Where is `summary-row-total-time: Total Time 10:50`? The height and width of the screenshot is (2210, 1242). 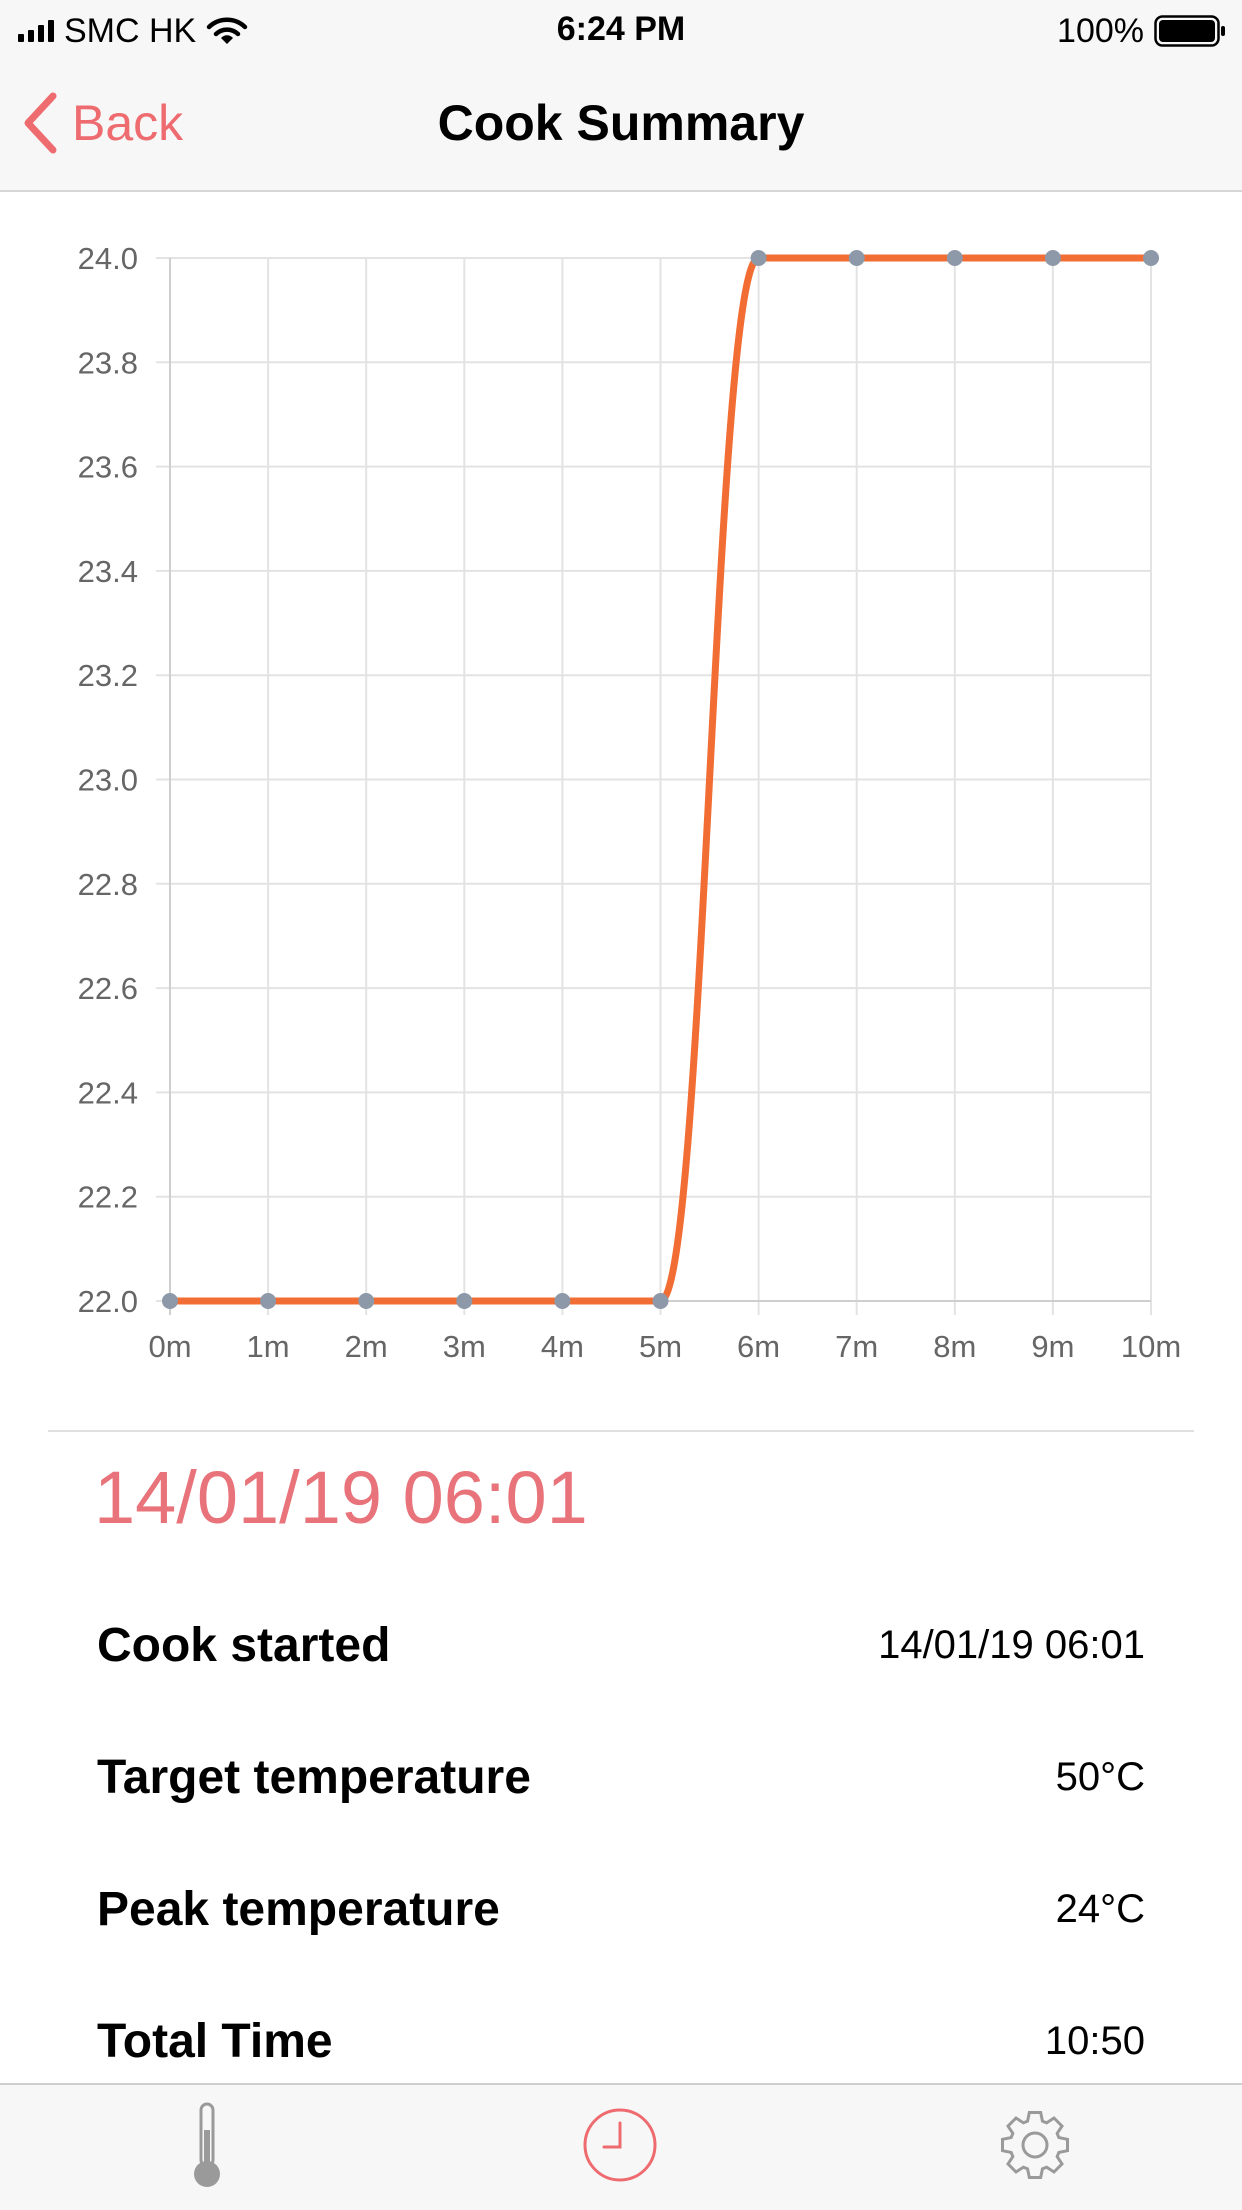
summary-row-total-time: Total Time 10:50 is located at coordinates (621, 2041).